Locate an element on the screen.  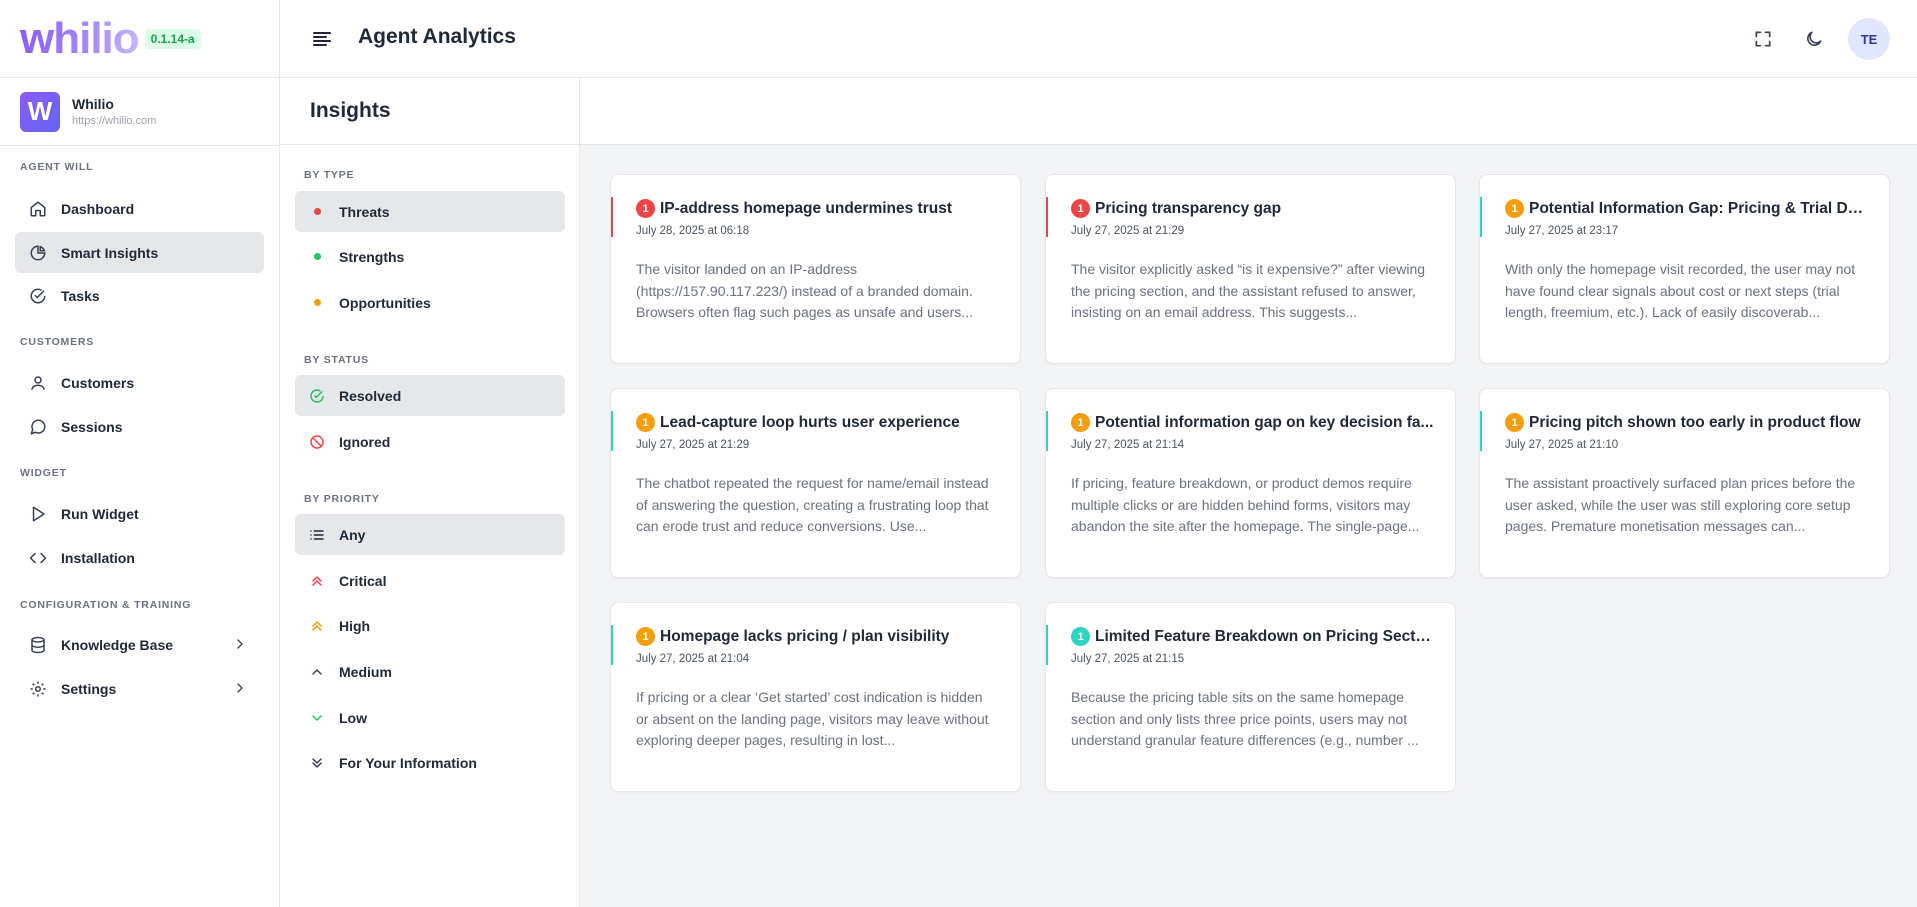
card-title: Lead-capture loop hurts user experience is located at coordinates (810, 422).